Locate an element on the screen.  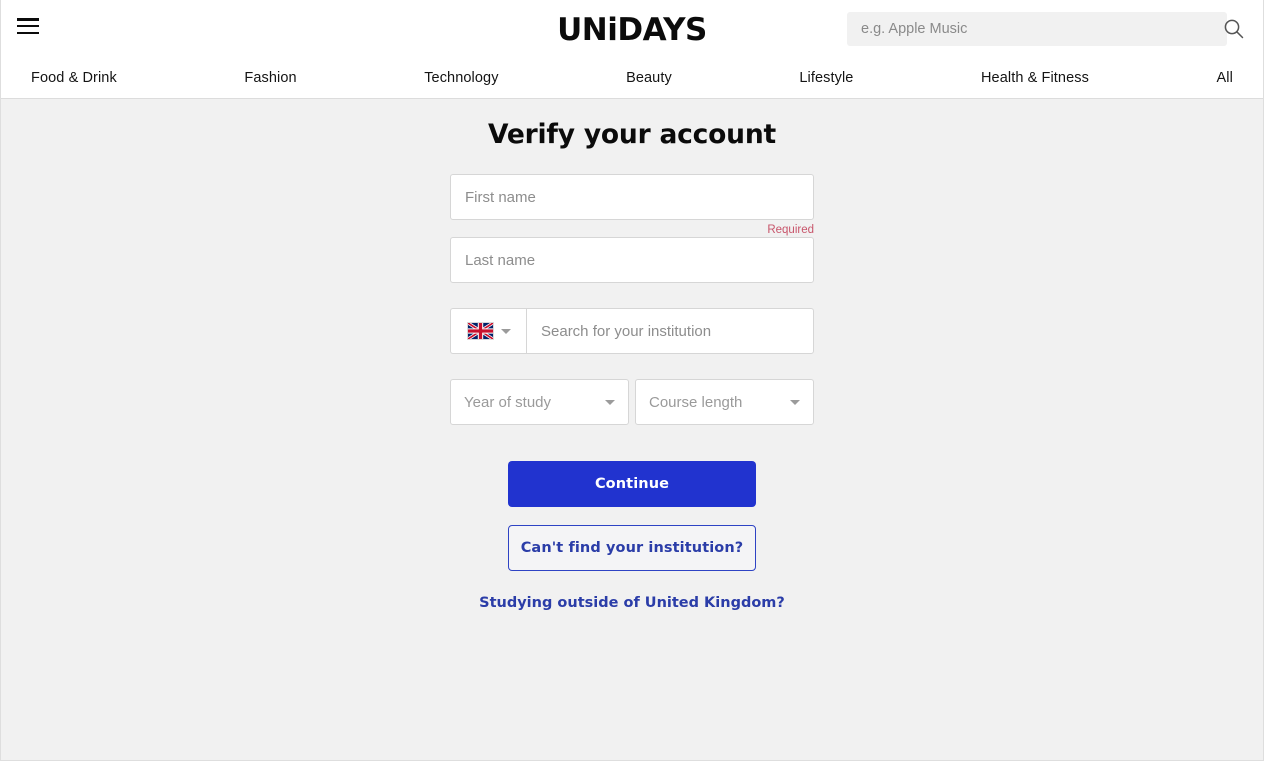
site-search is located at coordinates (1045, 29).